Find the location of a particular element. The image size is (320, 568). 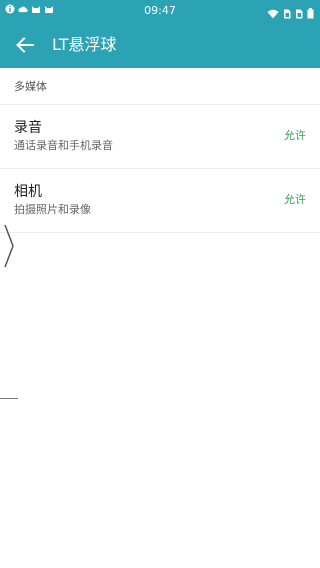

edge-line is located at coordinates (9, 398).